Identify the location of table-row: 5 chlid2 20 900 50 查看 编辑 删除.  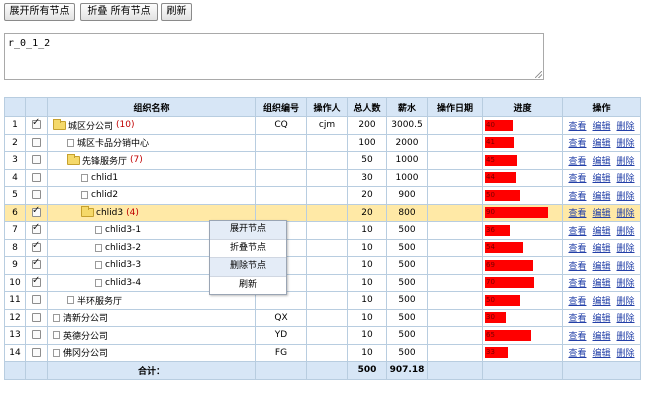
(322, 195).